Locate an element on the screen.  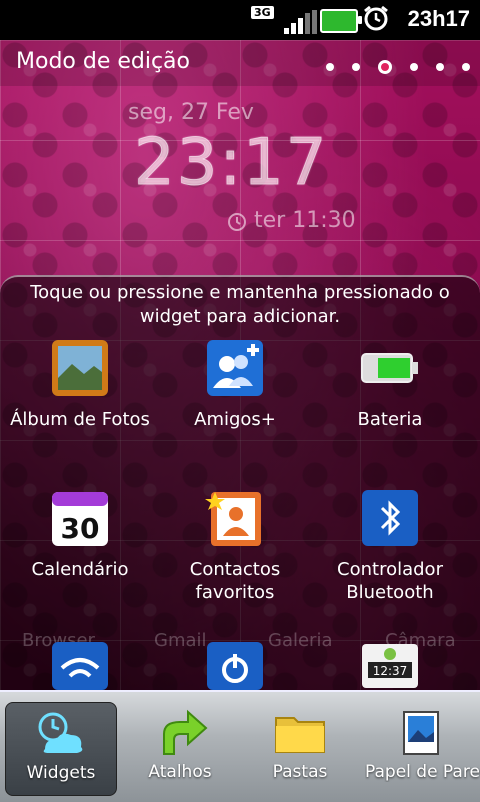
widget-label: Calendário is located at coordinates (80, 569).